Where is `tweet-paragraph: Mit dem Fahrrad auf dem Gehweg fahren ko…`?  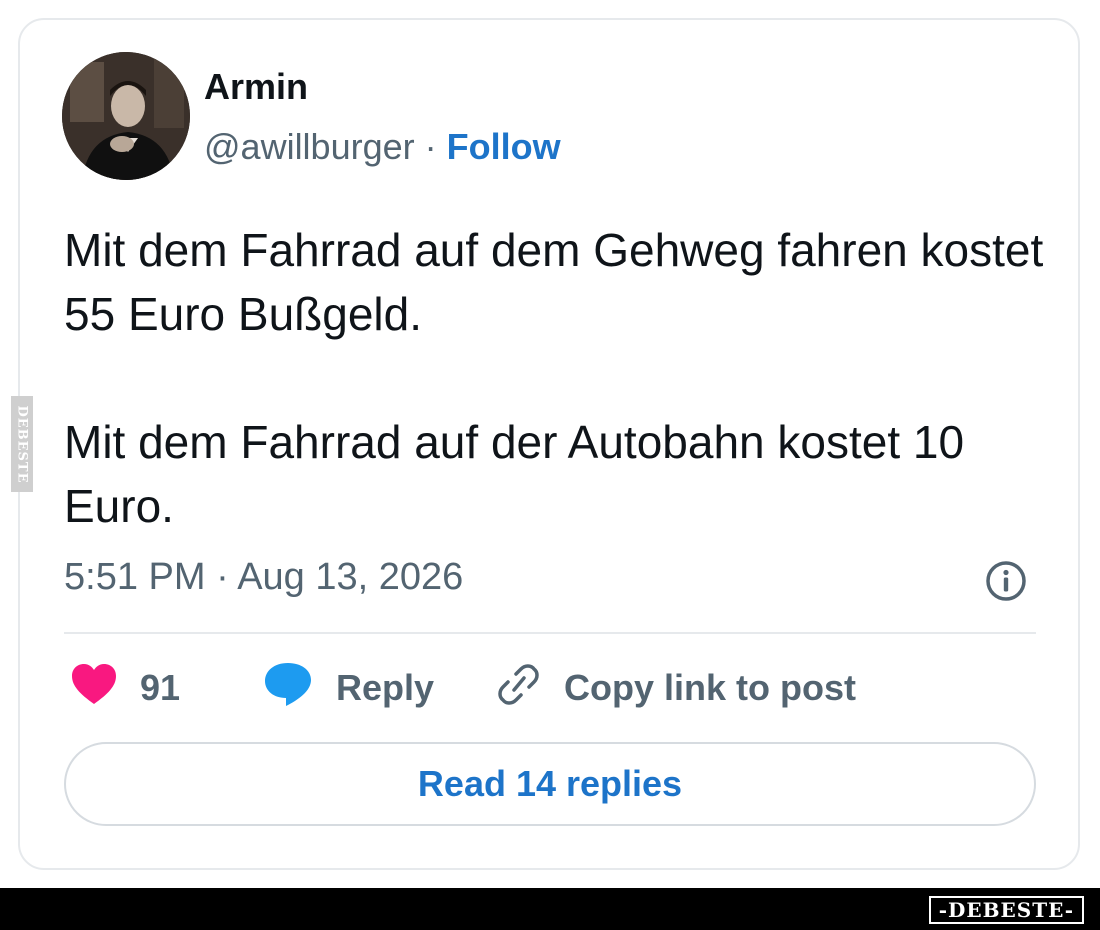
tweet-paragraph: Mit dem Fahrrad auf dem Gehweg fahren ko… is located at coordinates (554, 282).